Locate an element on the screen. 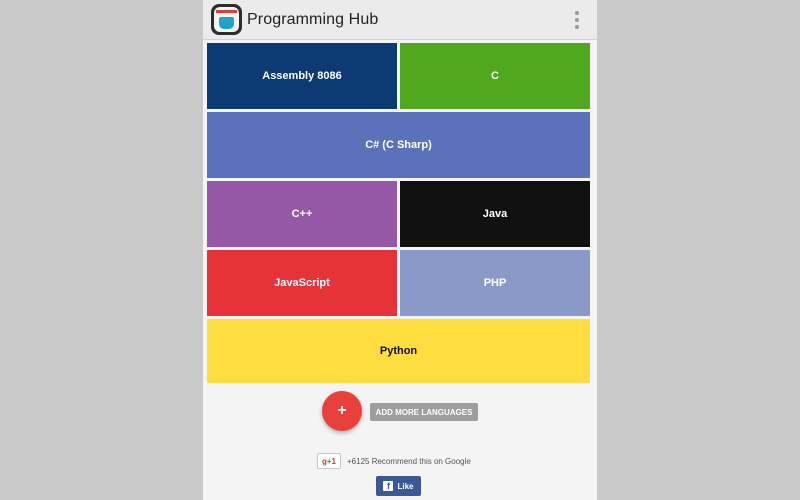  tile-javascript: JavaScript is located at coordinates (302, 283).